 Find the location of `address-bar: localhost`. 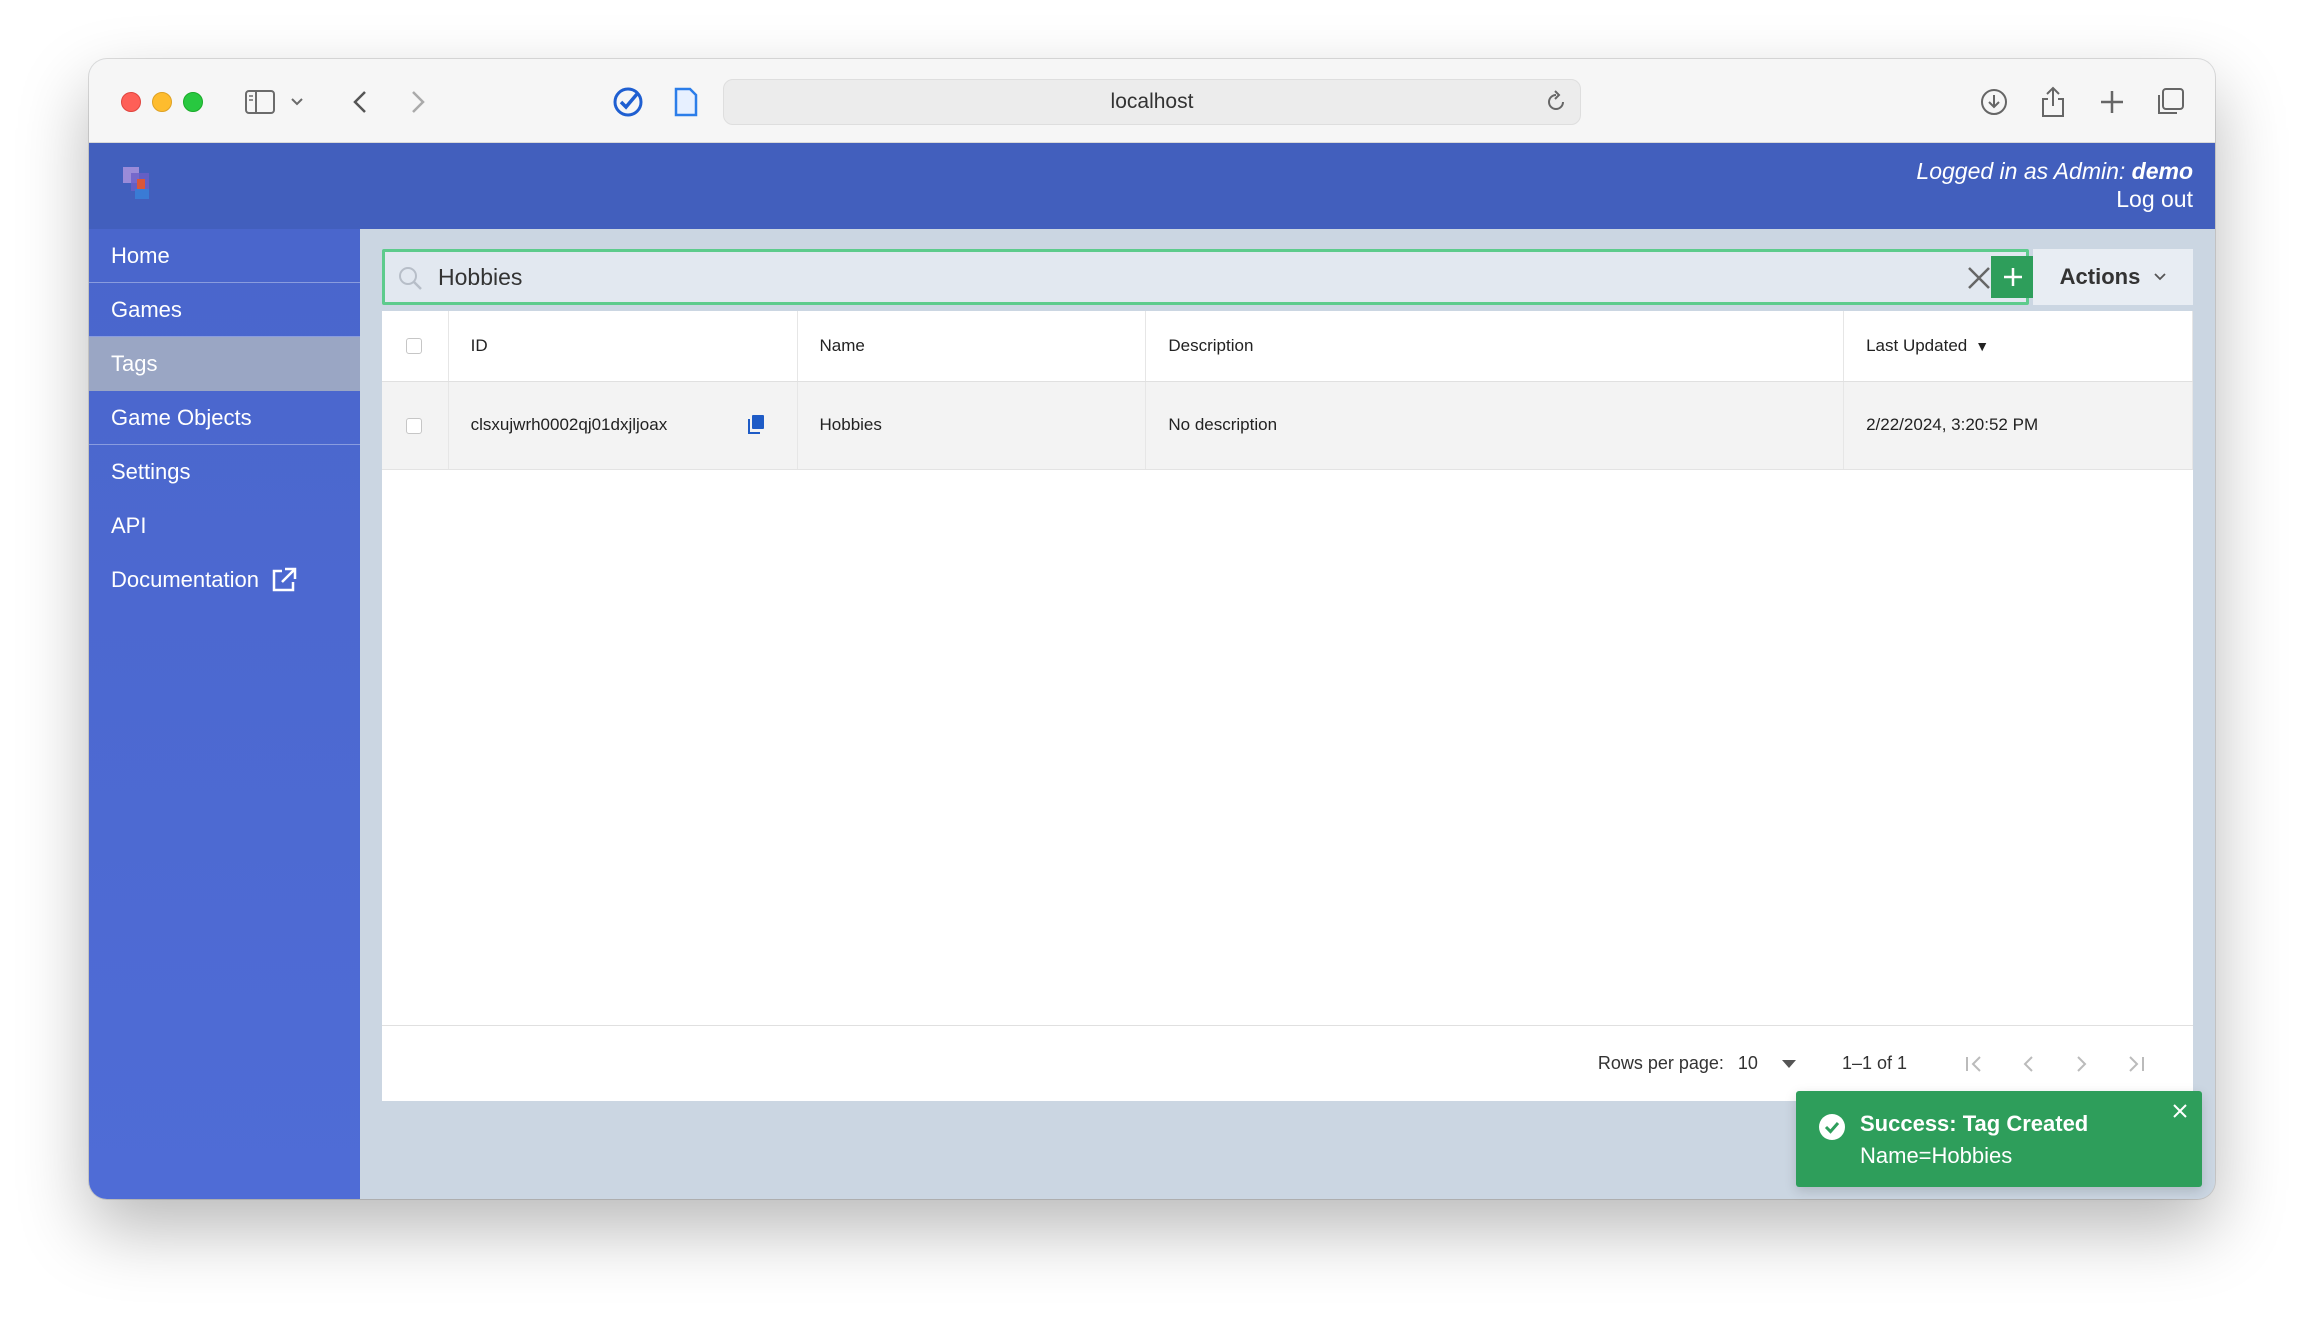

address-bar: localhost is located at coordinates (1152, 102).